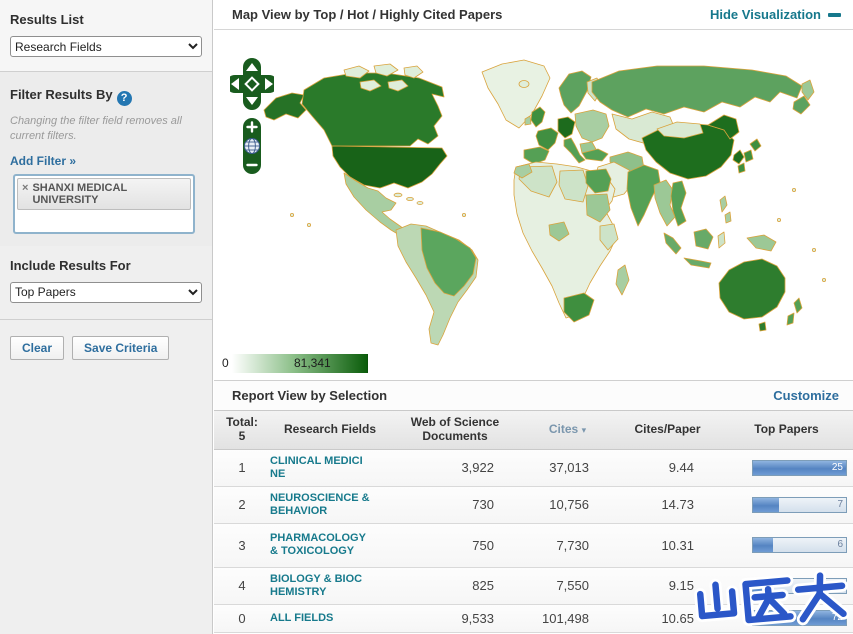 This screenshot has height=634, width=853. Describe the element at coordinates (25, 188) in the screenshot. I see `remove-filter-icon: ×` at that location.